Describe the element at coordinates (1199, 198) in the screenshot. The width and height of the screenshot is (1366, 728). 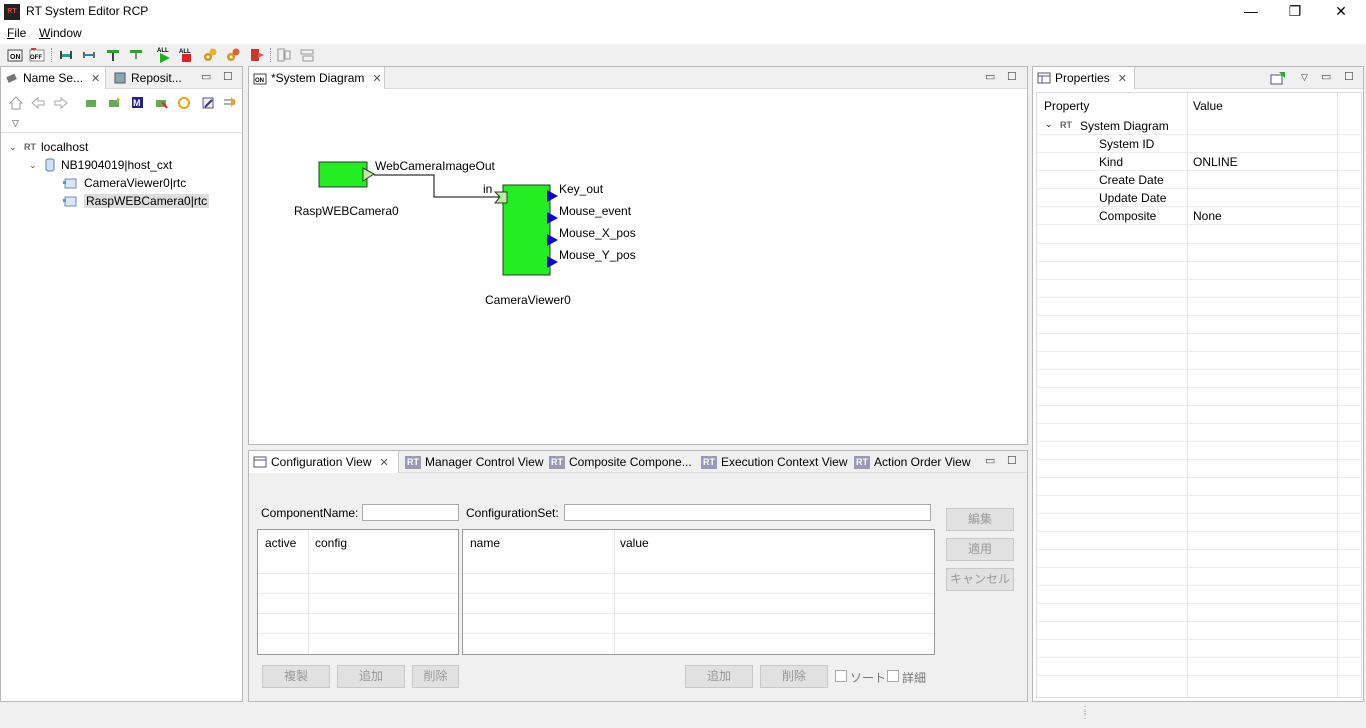
I see `prop-row: Update Date` at that location.